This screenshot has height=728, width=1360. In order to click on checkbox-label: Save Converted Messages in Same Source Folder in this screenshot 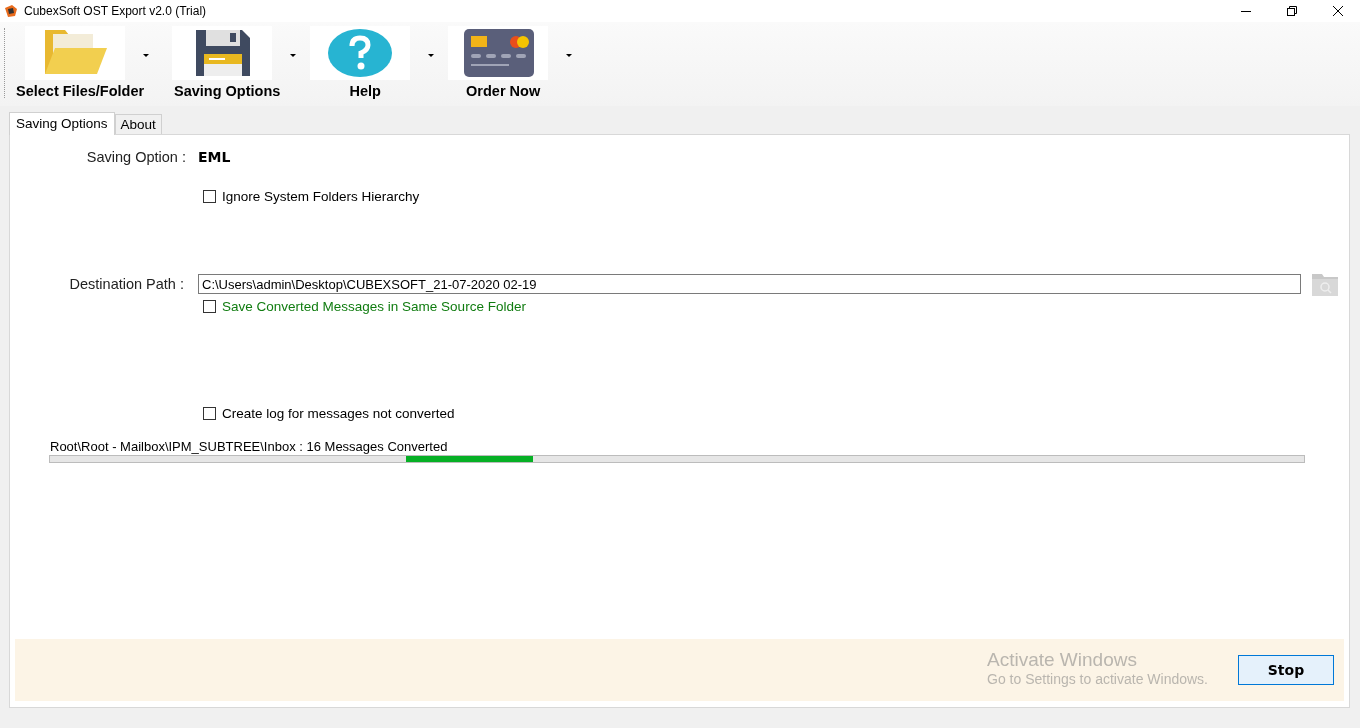, I will do `click(374, 306)`.